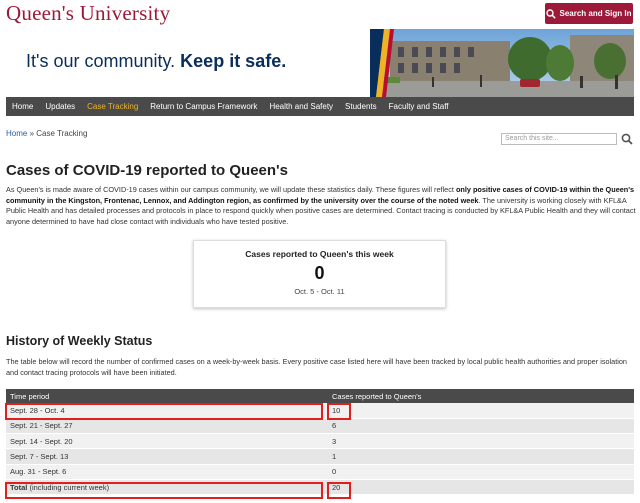 This screenshot has height=503, width=640. I want to click on column-header-cases: Cases reported to Queen's, so click(481, 396).